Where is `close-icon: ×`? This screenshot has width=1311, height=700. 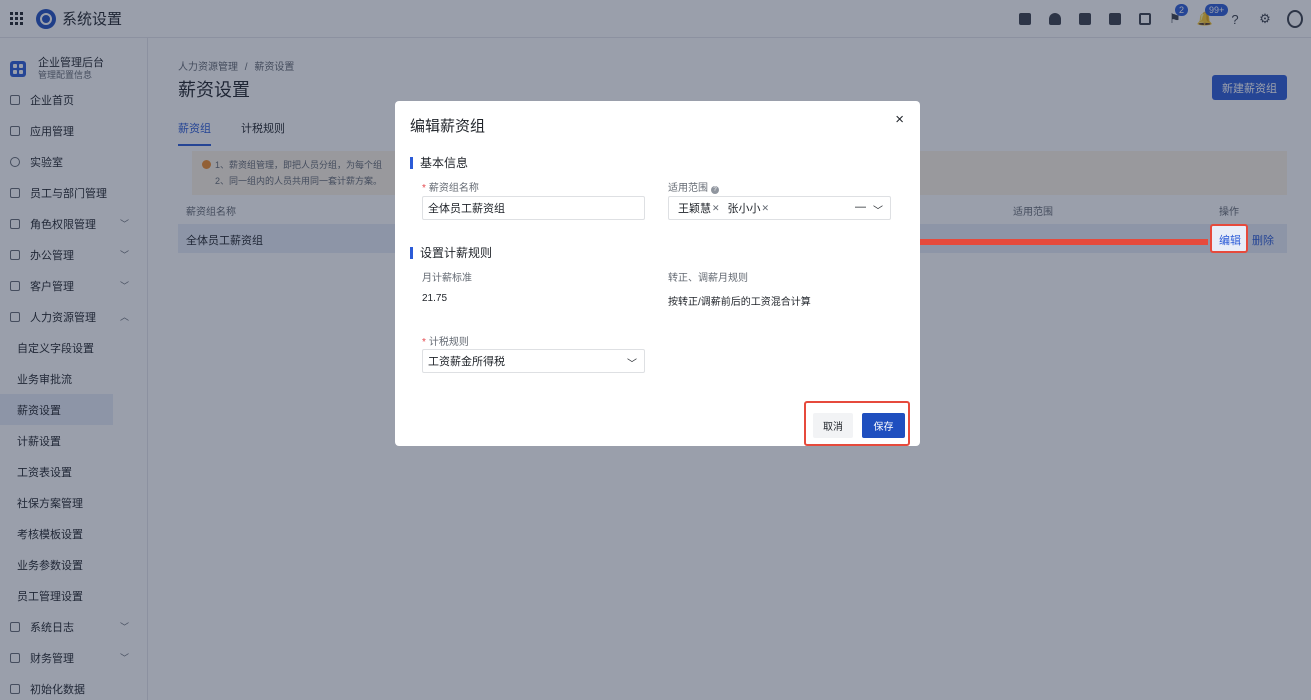 close-icon: × is located at coordinates (899, 119).